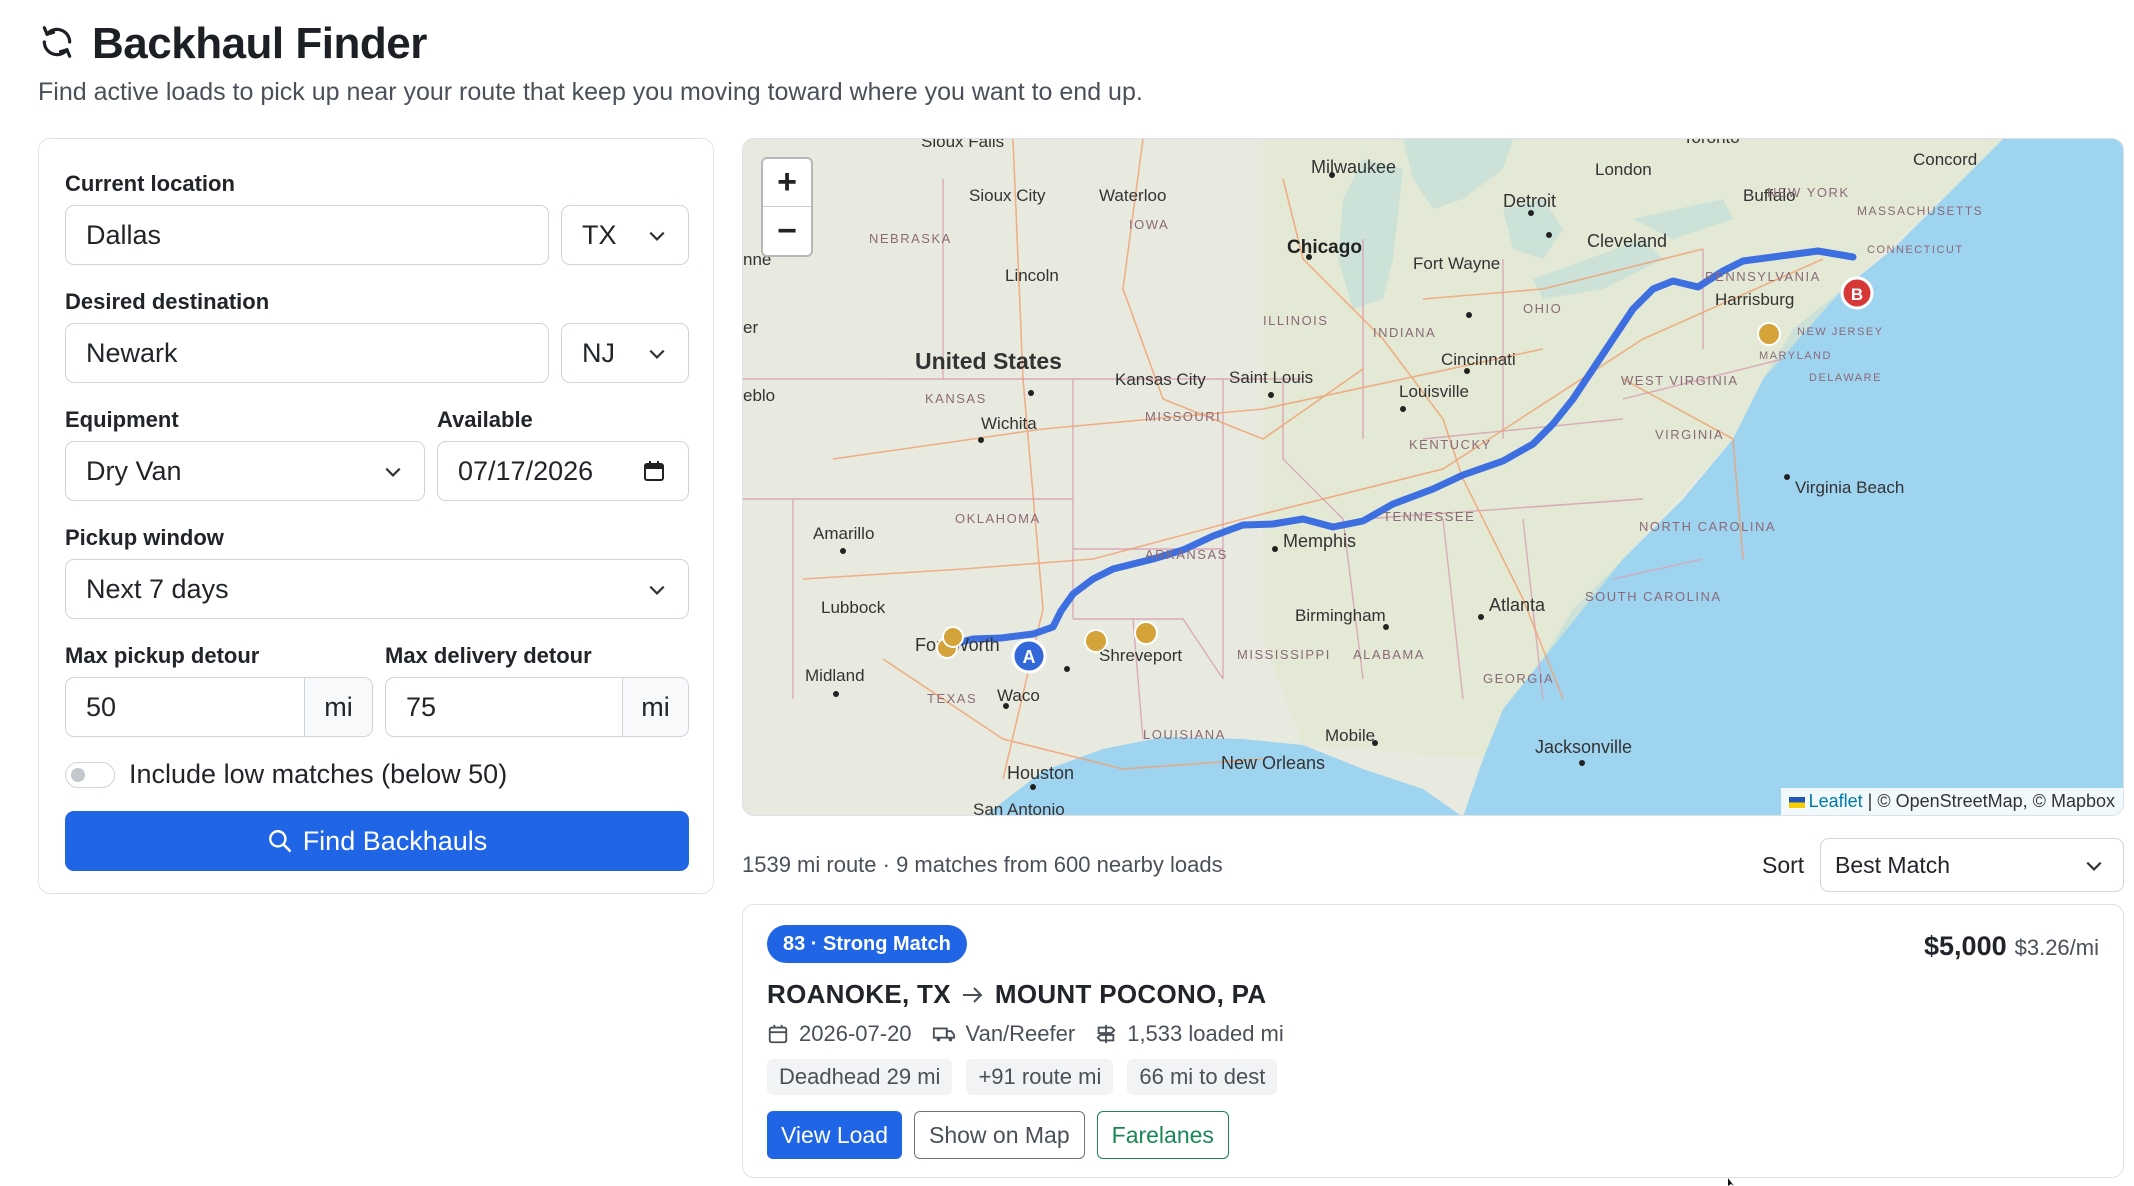  What do you see at coordinates (144, 537) in the screenshot?
I see `pickup-window-label: Pickup window` at bounding box center [144, 537].